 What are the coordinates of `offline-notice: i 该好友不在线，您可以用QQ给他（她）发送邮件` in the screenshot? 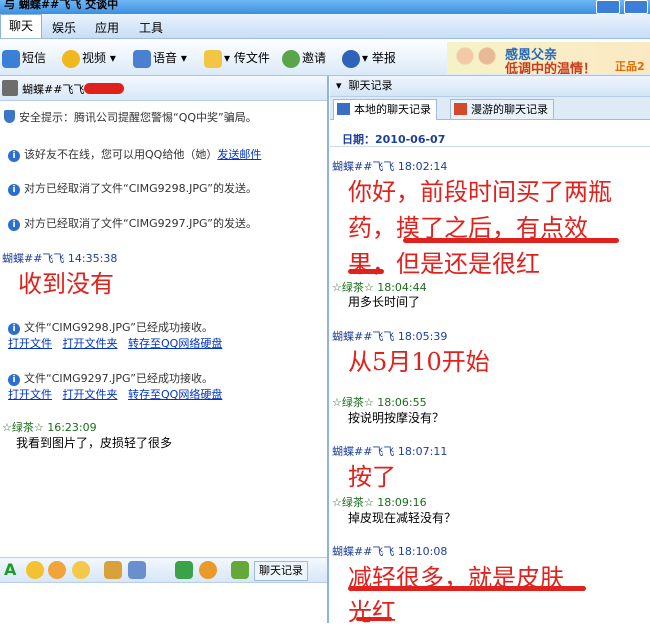 It's located at (134, 154).